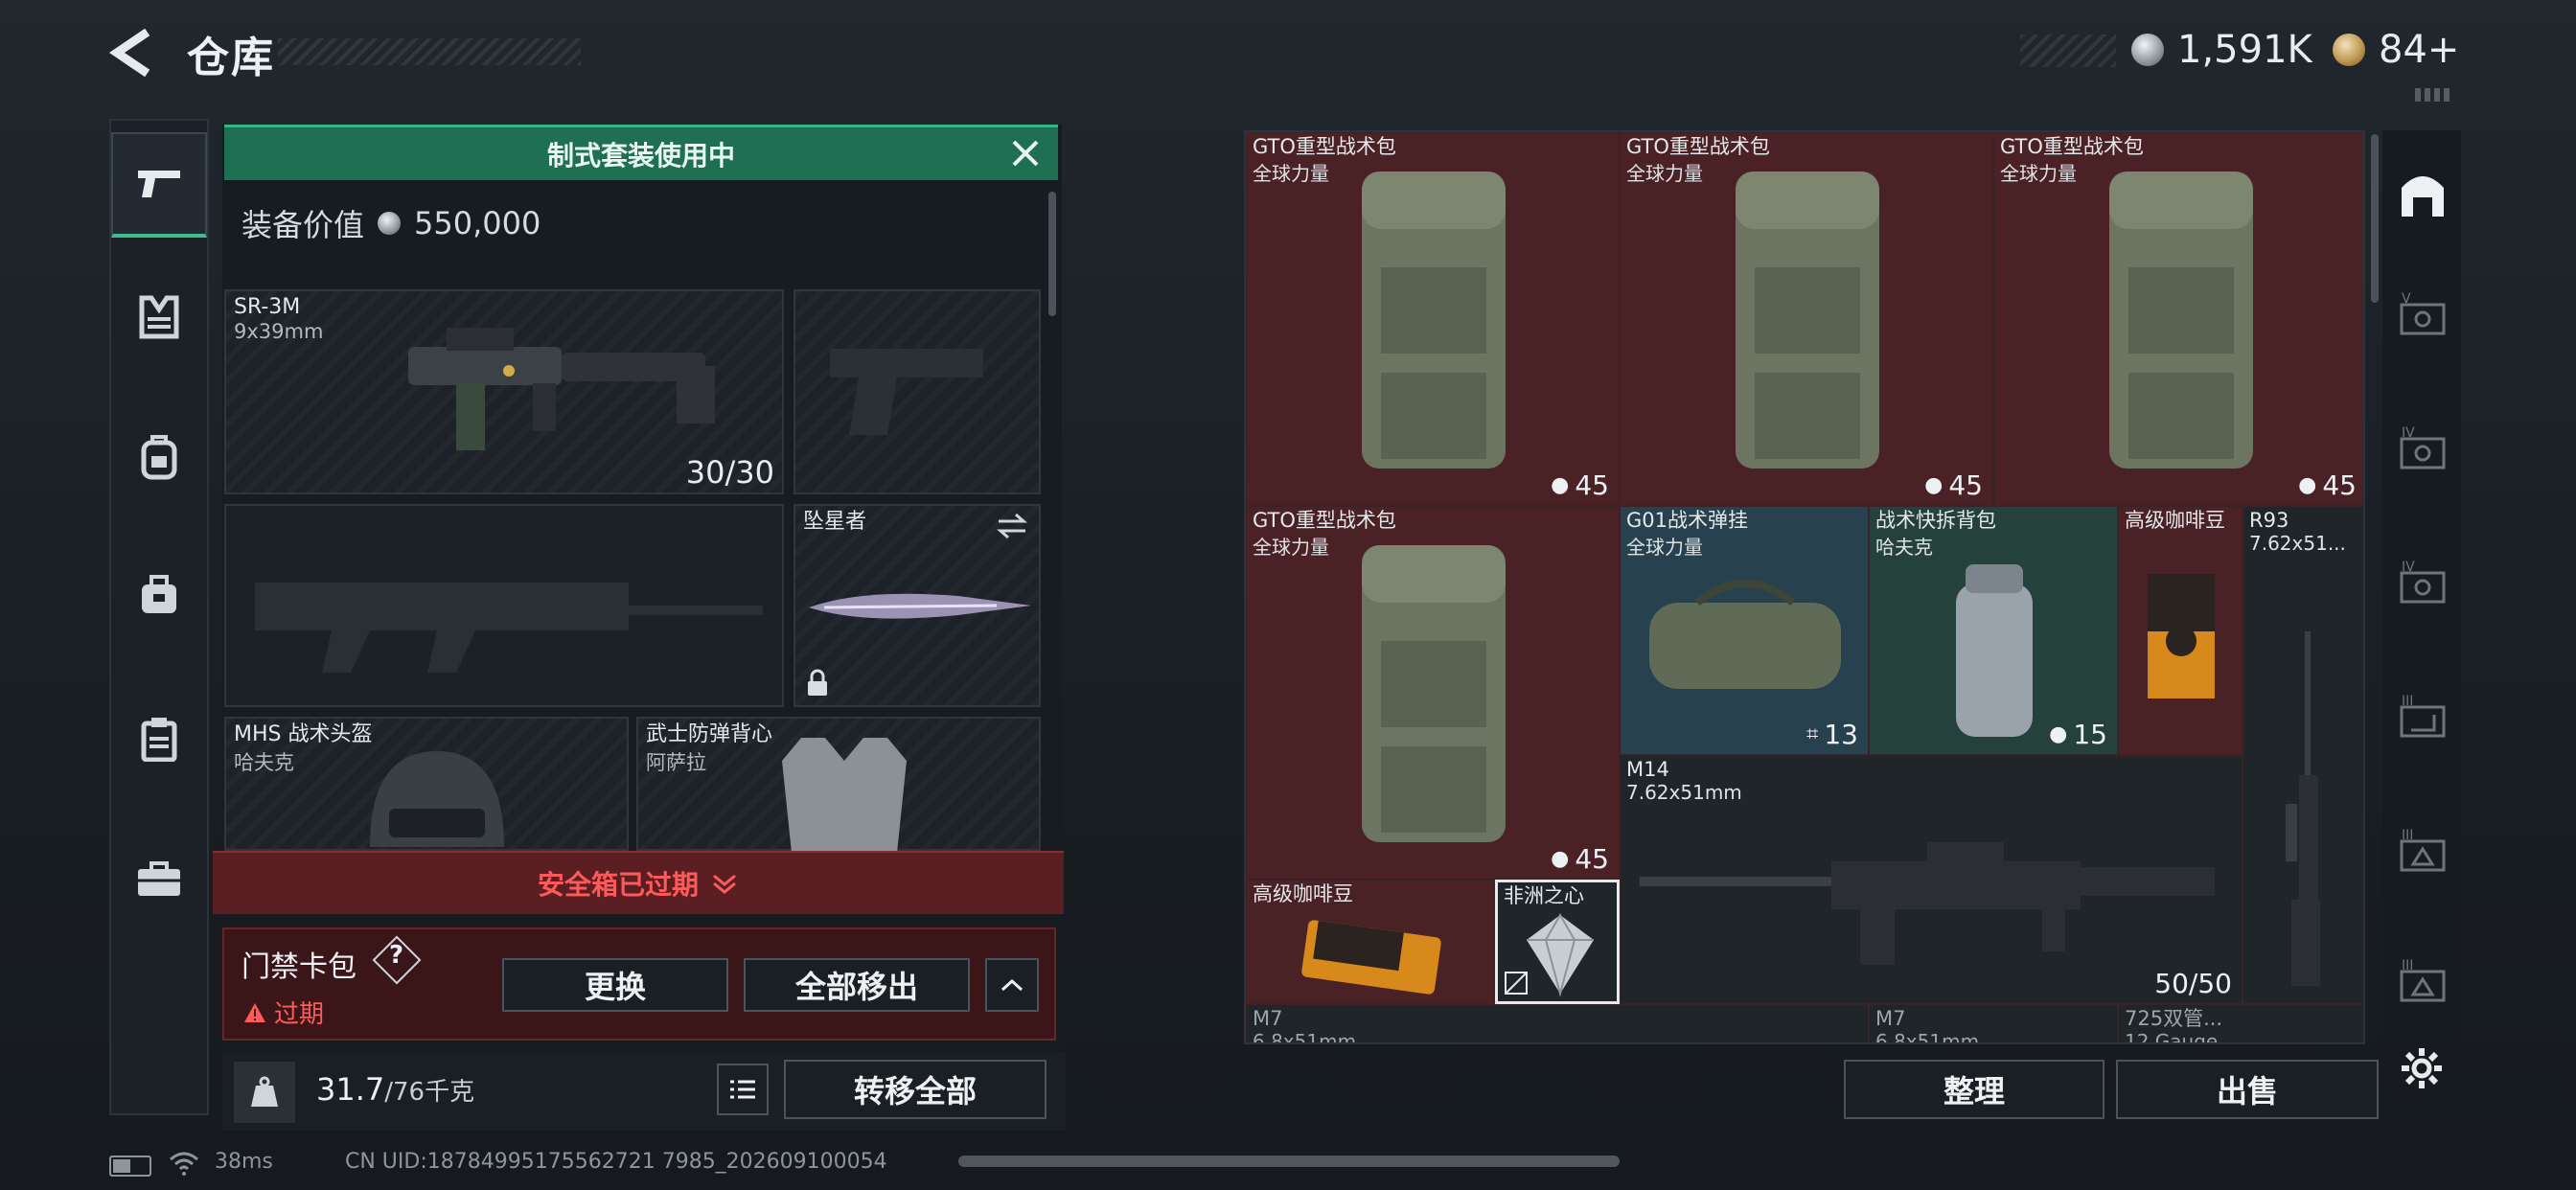 Image resolution: width=2576 pixels, height=1190 pixels. What do you see at coordinates (350, 1090) in the screenshot?
I see `weight-current: 31.7` at bounding box center [350, 1090].